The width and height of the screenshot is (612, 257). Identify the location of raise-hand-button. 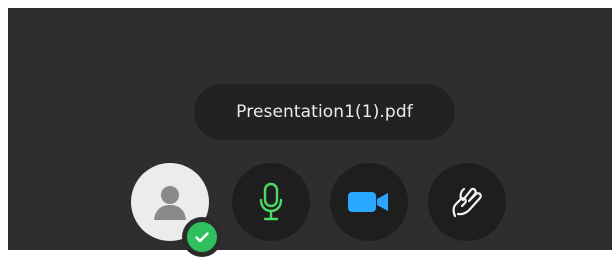
(467, 202).